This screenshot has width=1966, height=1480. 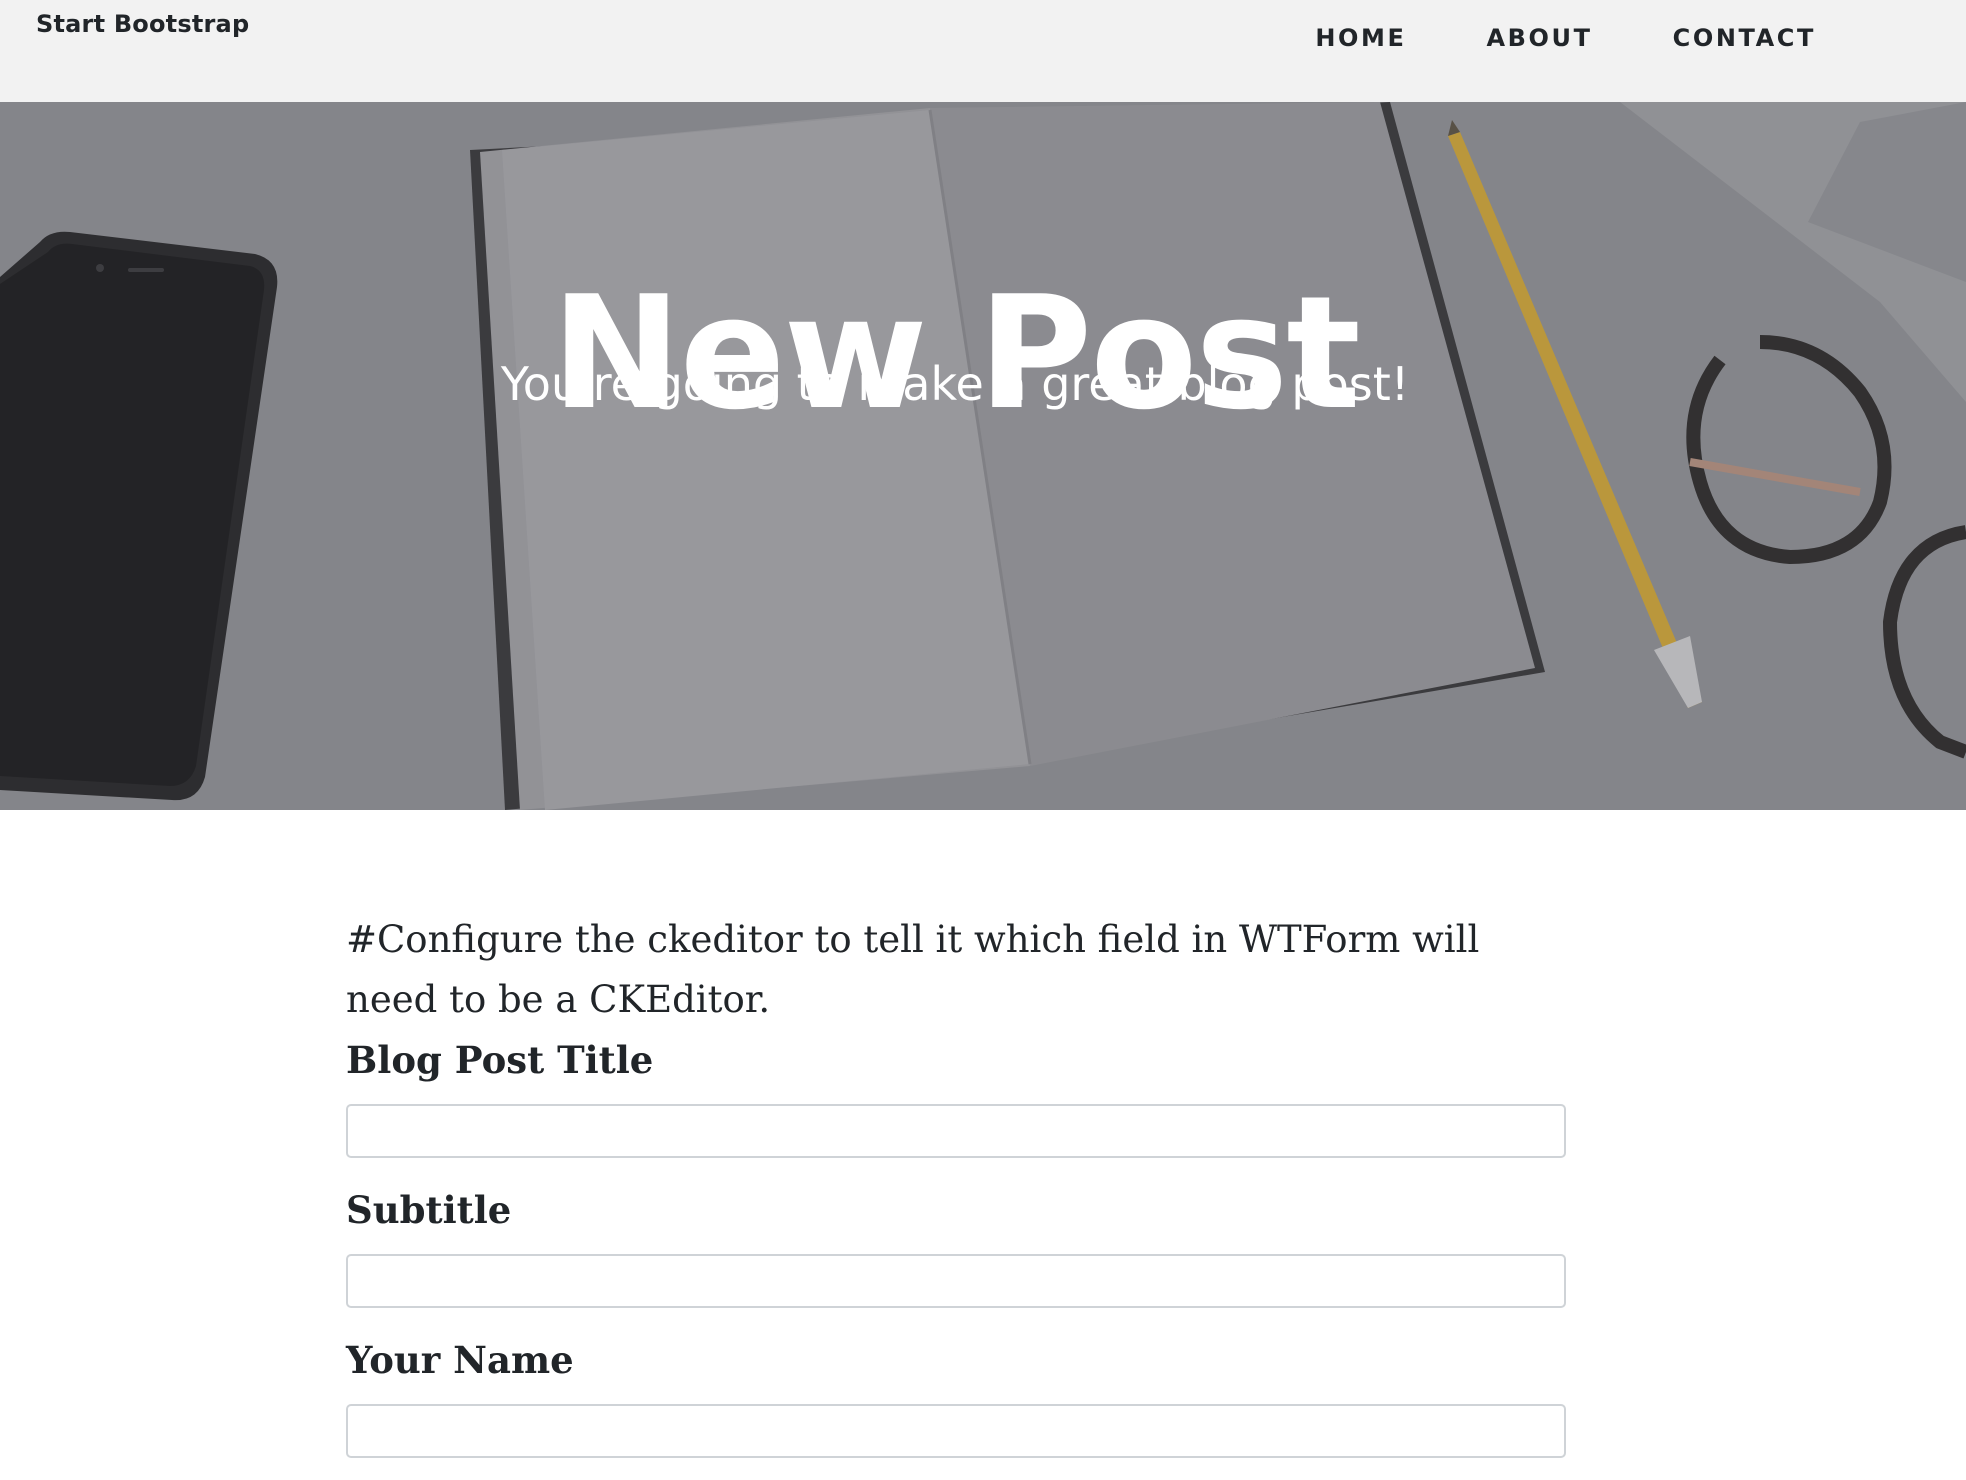 I want to click on blog-post-title-label: Blog Post Title, so click(x=500, y=1060).